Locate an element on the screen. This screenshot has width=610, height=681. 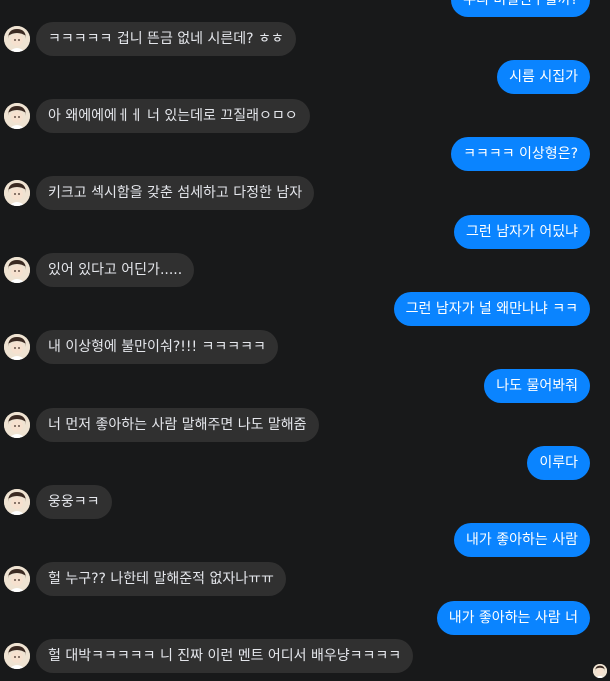
message-bubble: 헐 대박ㅋㅋㅋㅋㅋ 니 진짜 이런 멘트 어디서 배우냥ㅋㅋㅋㅋ is located at coordinates (225, 656).